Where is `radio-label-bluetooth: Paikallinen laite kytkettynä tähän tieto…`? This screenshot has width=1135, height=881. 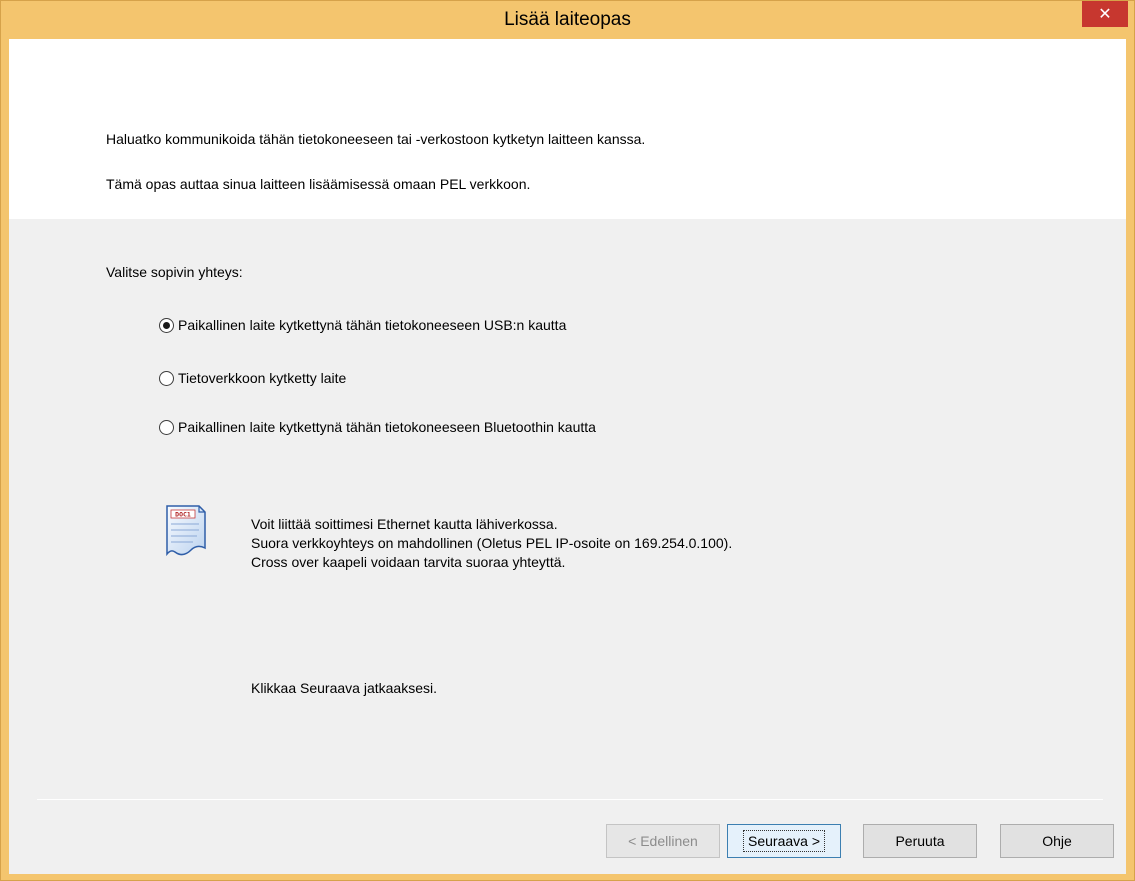
radio-label-bluetooth: Paikallinen laite kytkettynä tähän tieto… is located at coordinates (387, 427).